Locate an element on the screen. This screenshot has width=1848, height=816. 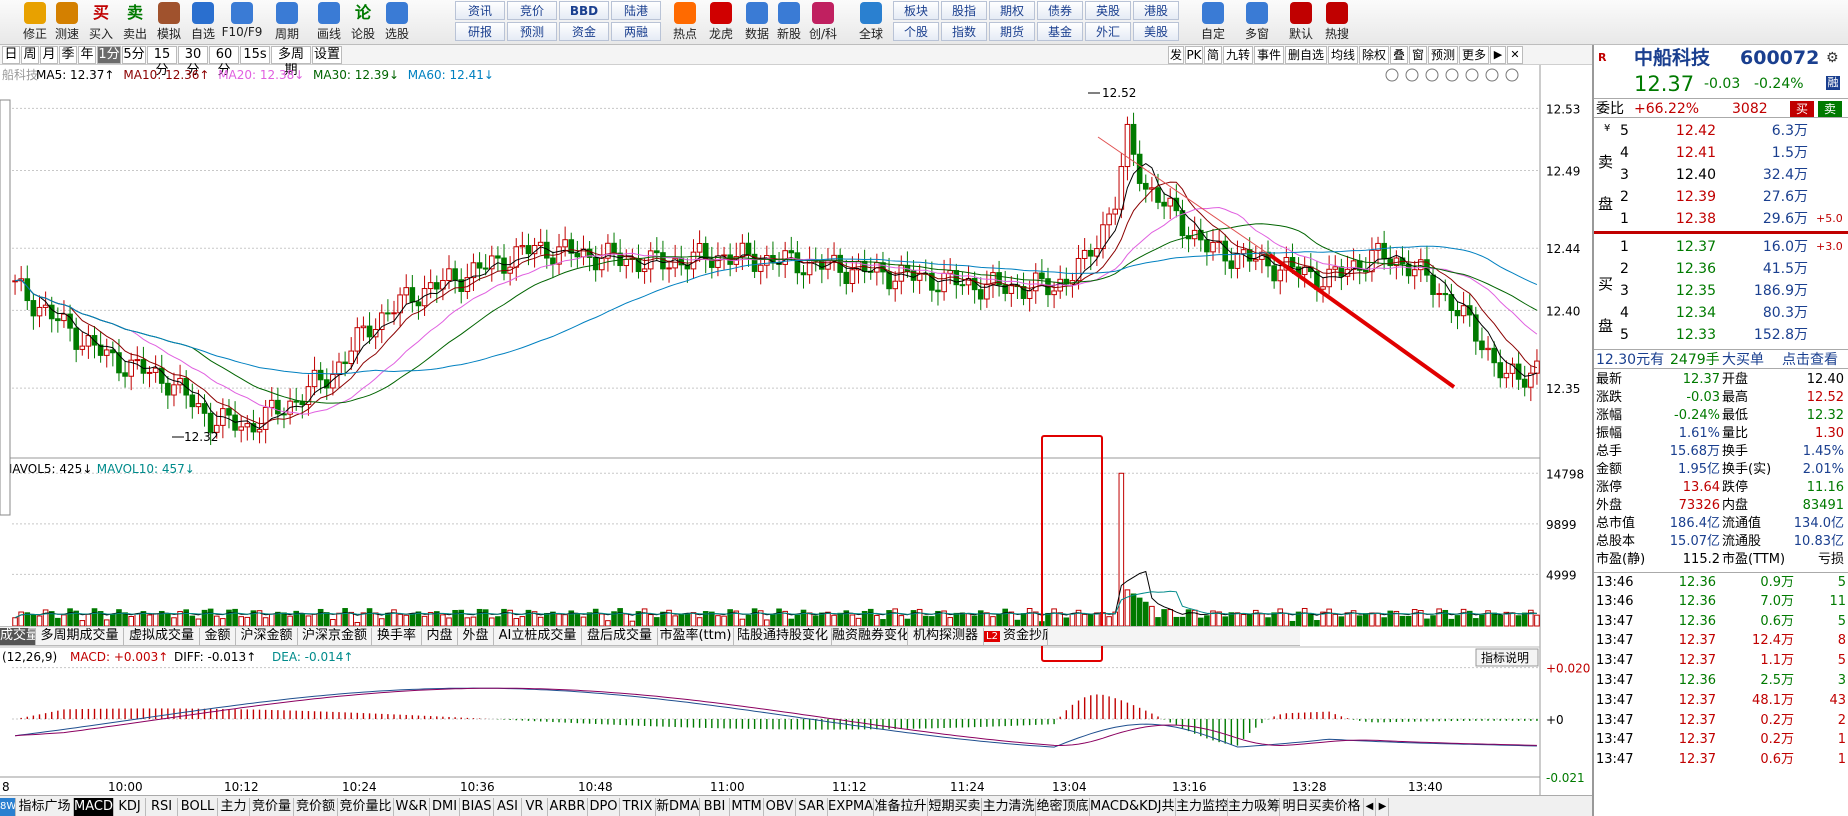
indicator-tab-BOLL: BOLL is located at coordinates (198, 807).